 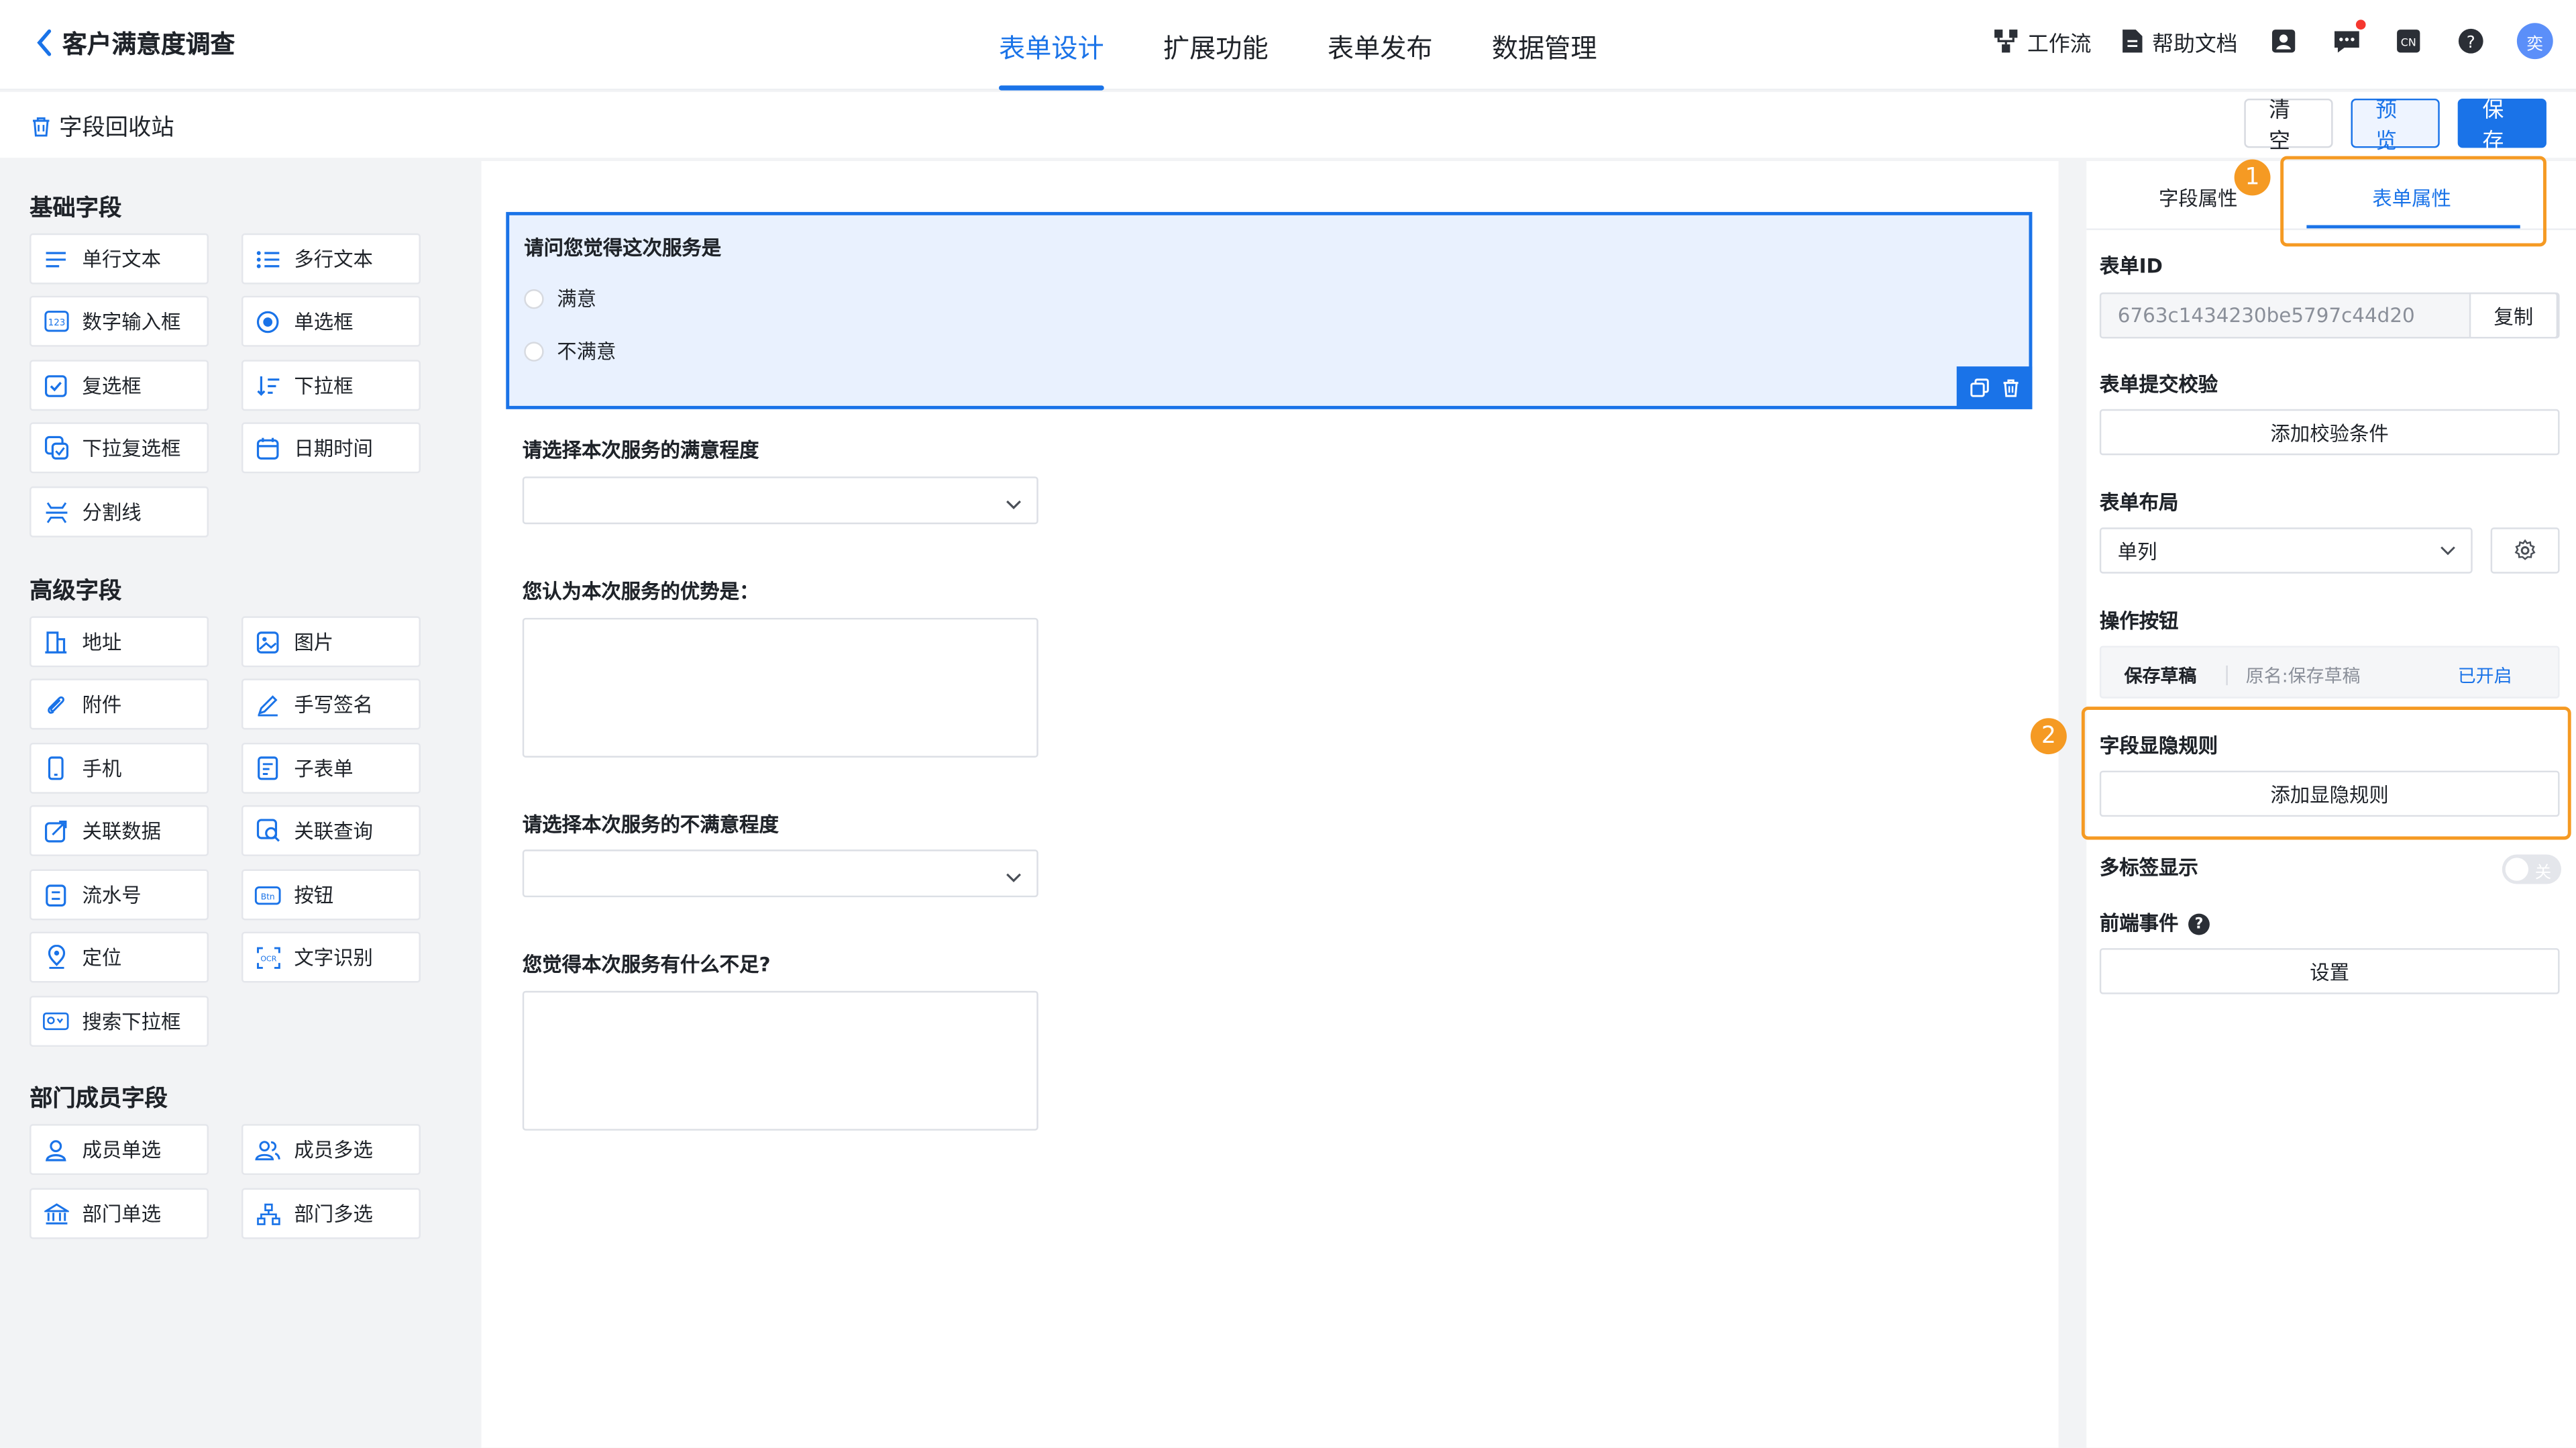 What do you see at coordinates (1216, 45) in the screenshot?
I see `tab-extensions: 扩展功能` at bounding box center [1216, 45].